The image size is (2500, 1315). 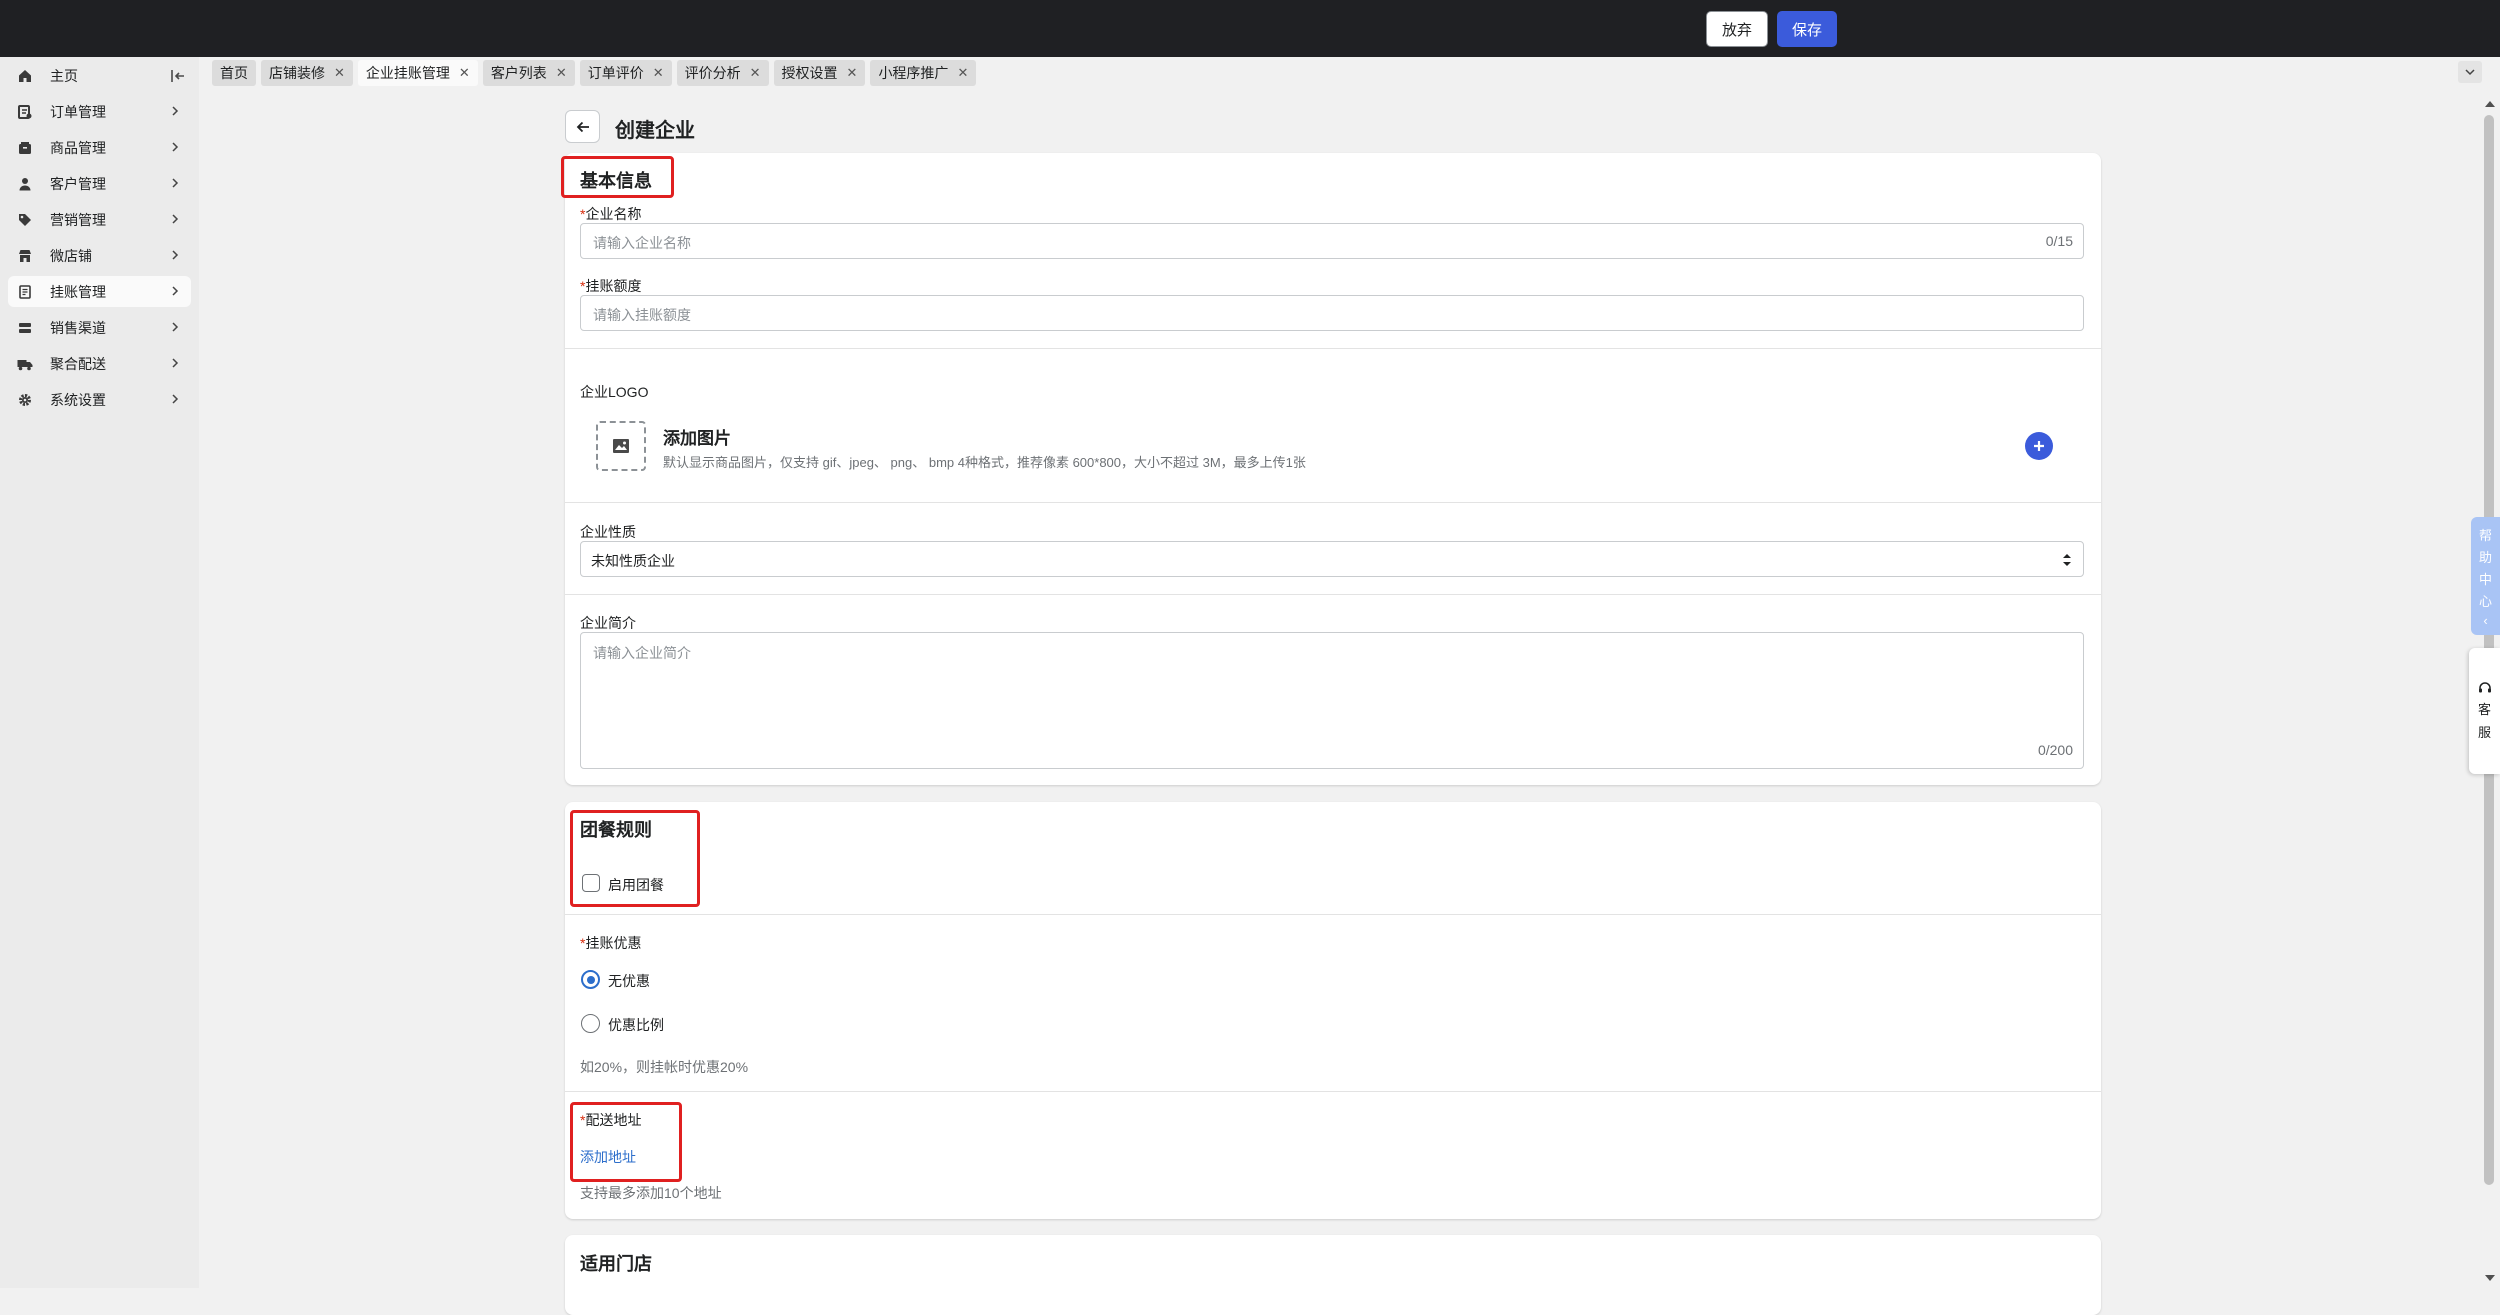 What do you see at coordinates (636, 1025) in the screenshot?
I see `radio-label: 优惠比例` at bounding box center [636, 1025].